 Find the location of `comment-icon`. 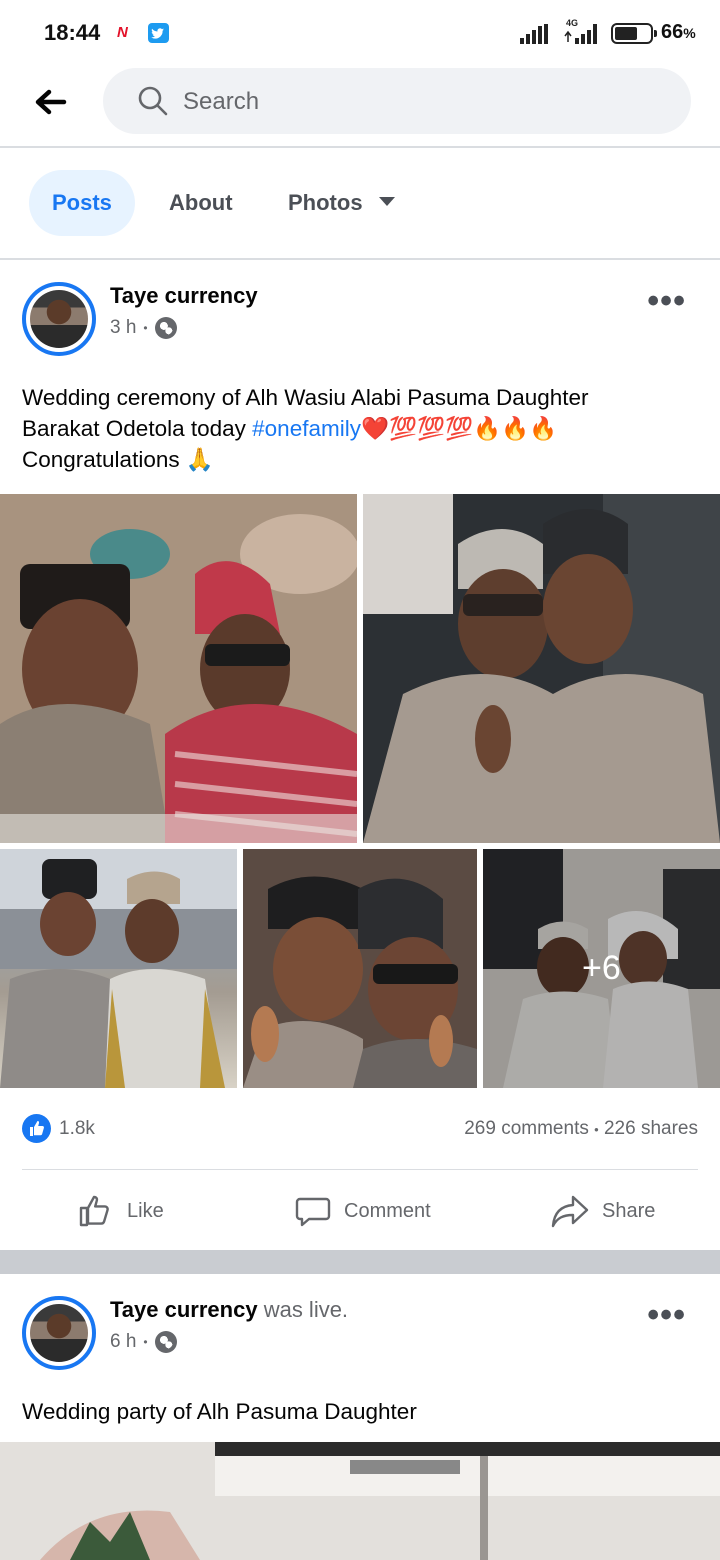

comment-icon is located at coordinates (313, 1212).